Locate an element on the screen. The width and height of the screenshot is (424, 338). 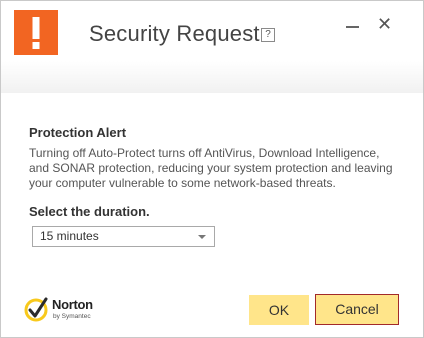
alert-heading: Protection Alert is located at coordinates (78, 132).